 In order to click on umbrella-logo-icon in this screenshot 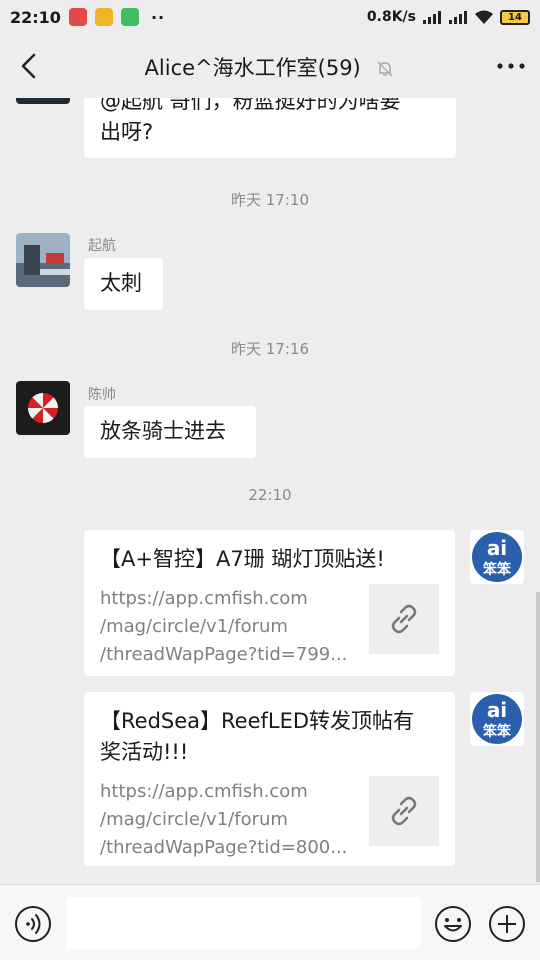, I will do `click(43, 408)`.